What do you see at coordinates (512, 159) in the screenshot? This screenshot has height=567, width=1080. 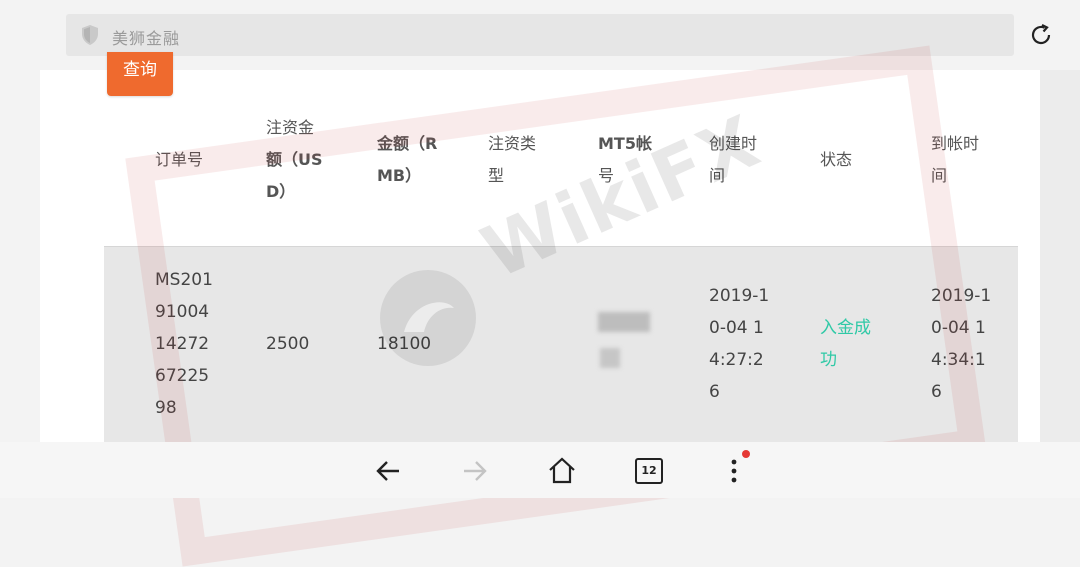 I see `header-deposit-type: 注资类 型` at bounding box center [512, 159].